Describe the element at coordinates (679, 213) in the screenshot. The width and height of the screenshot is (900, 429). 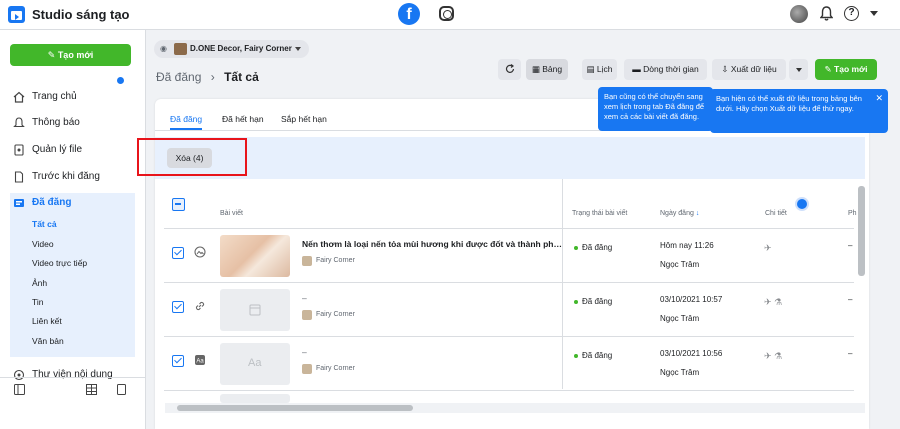
I see `col-header-date: Ngày đăng ↓` at that location.